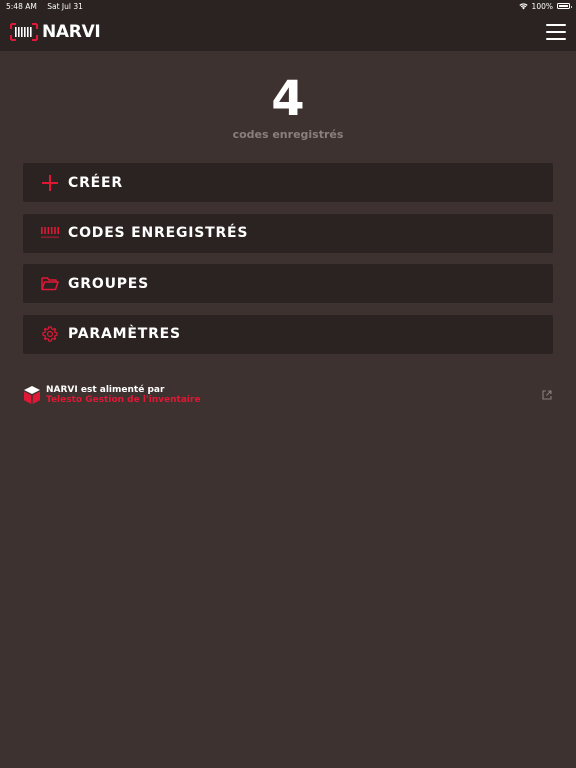 The width and height of the screenshot is (576, 768). Describe the element at coordinates (71, 31) in the screenshot. I see `brand-name: NARVI` at that location.